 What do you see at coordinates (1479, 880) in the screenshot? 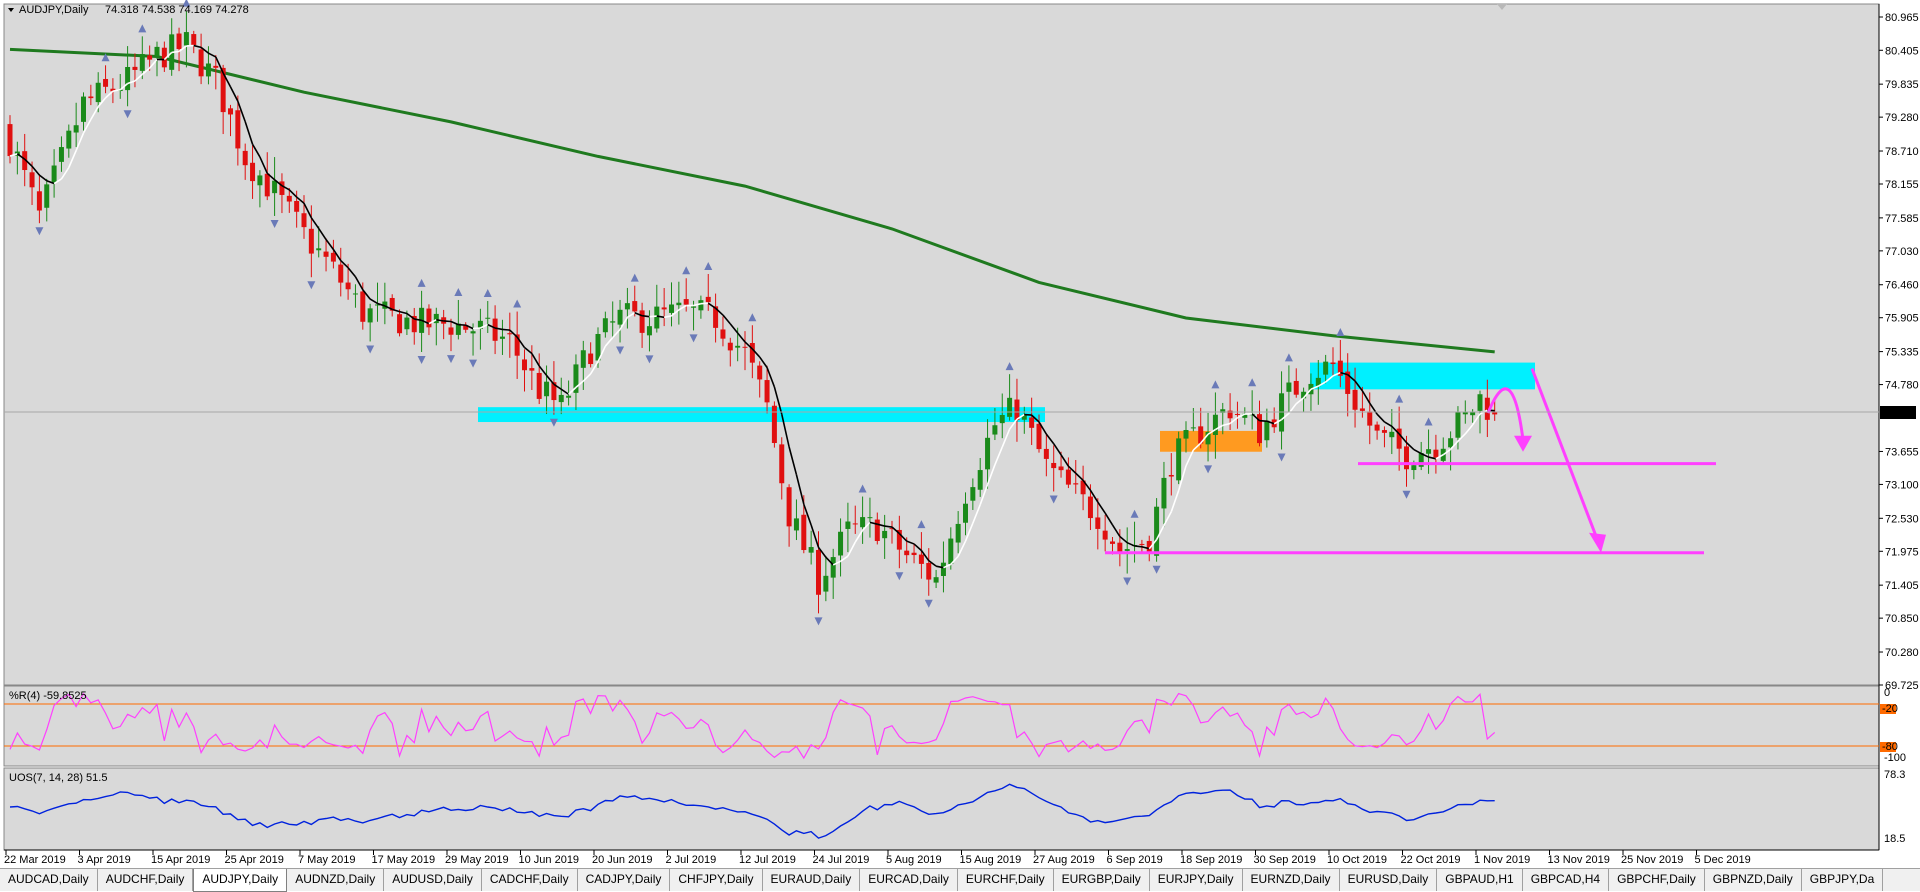
I see `tab-gbpaud-h1: GBPAUD,H1` at bounding box center [1479, 880].